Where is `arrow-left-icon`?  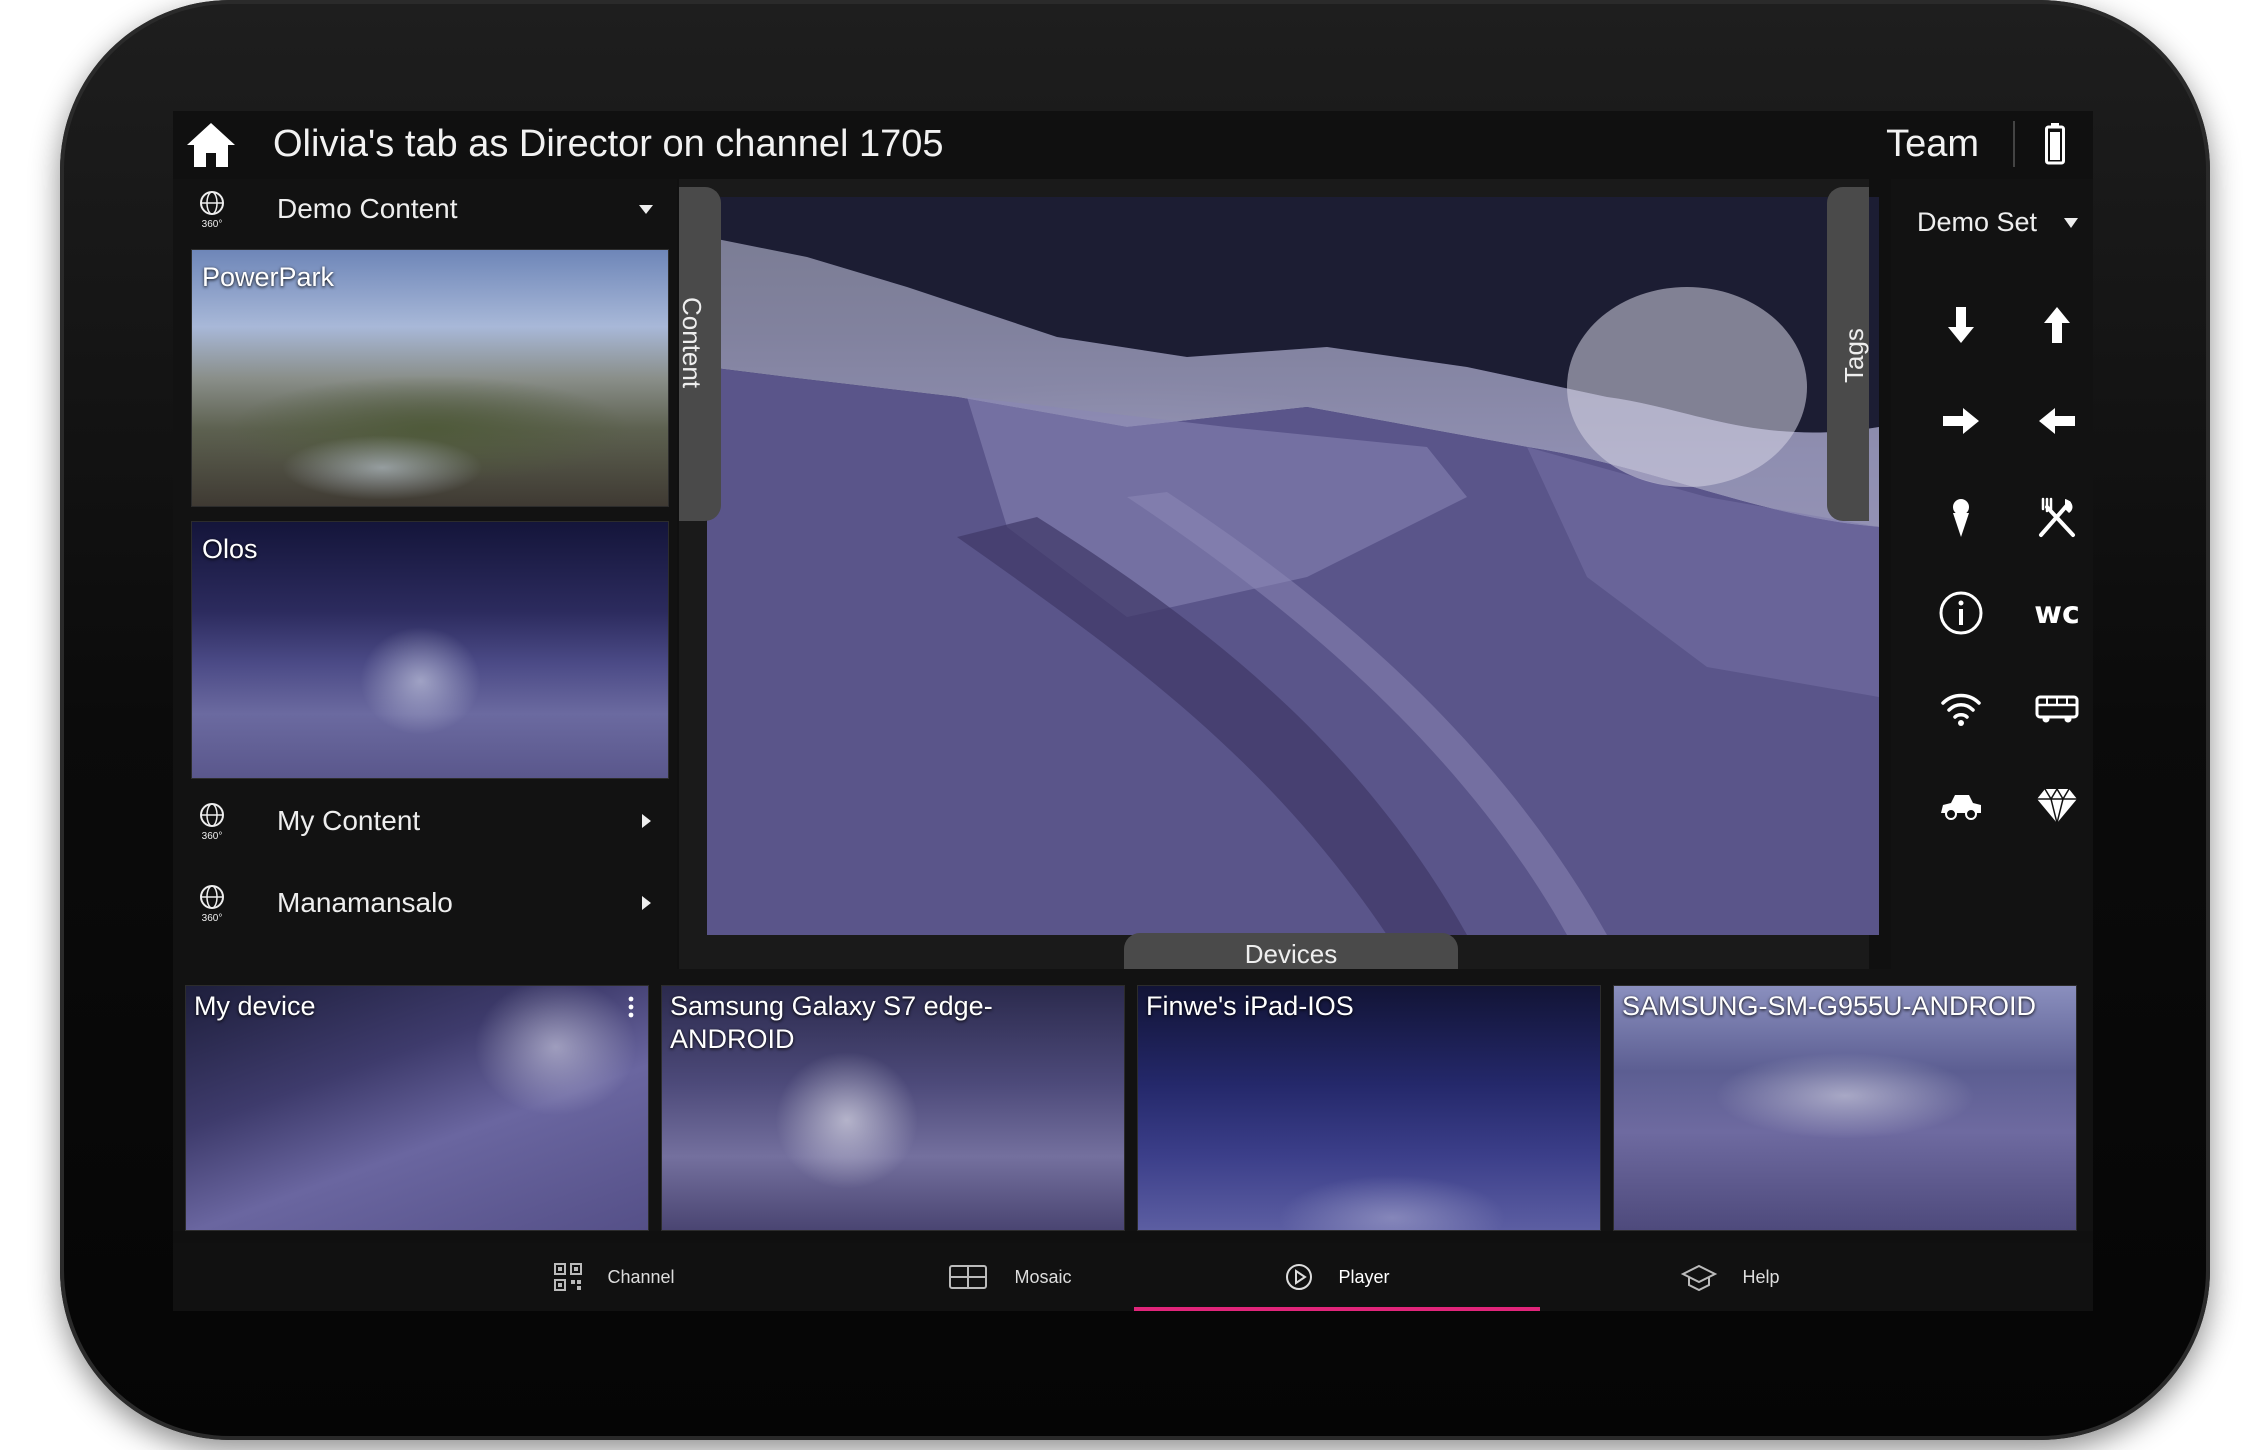
arrow-left-icon is located at coordinates (2057, 421).